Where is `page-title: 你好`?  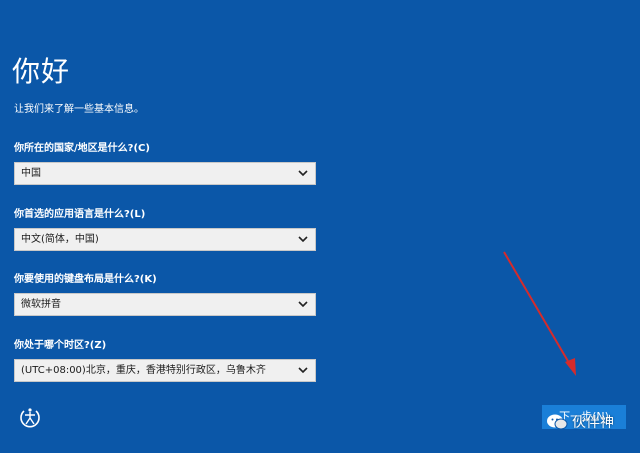 page-title: 你好 is located at coordinates (41, 71).